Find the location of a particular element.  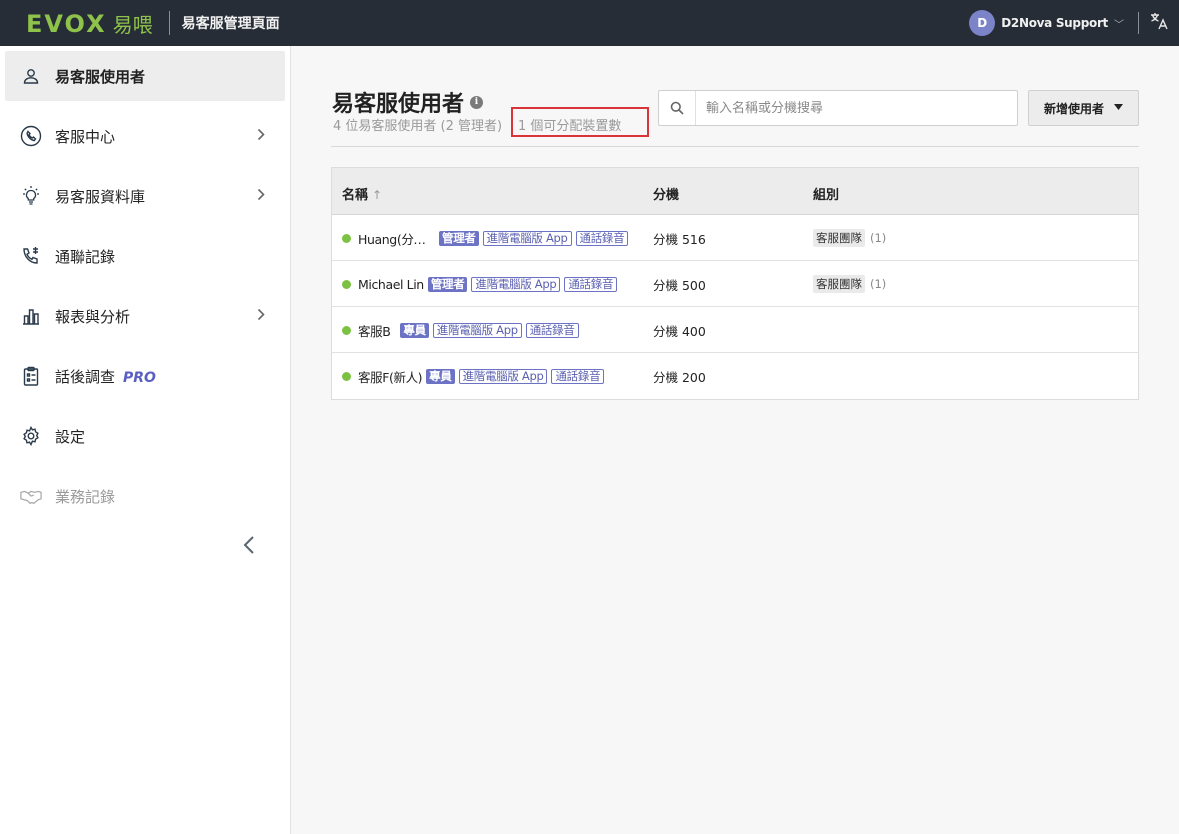

user-name: 客服B is located at coordinates (374, 330).